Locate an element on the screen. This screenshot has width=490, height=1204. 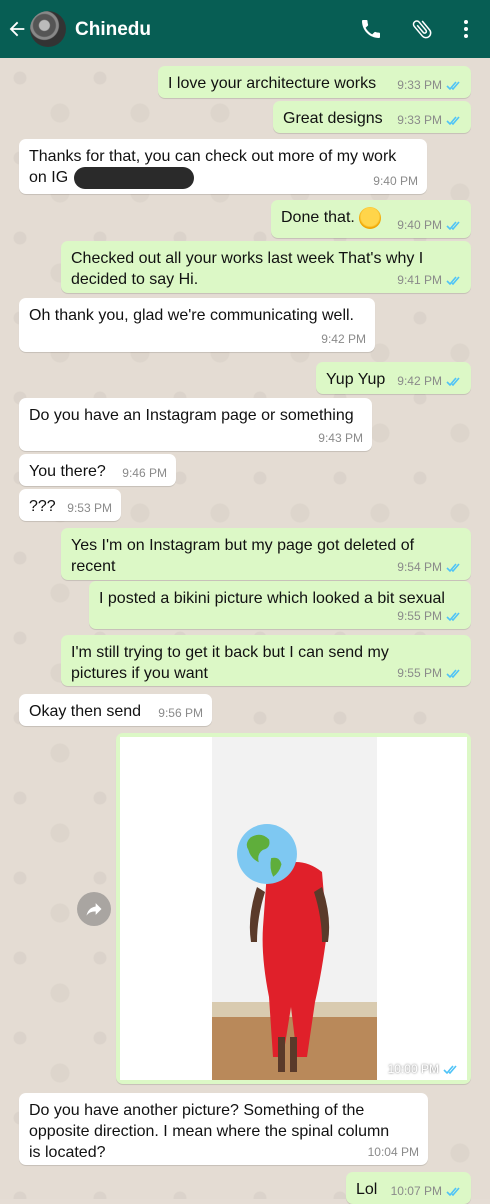
message-meta: 9:43 PM is located at coordinates (340, 438).